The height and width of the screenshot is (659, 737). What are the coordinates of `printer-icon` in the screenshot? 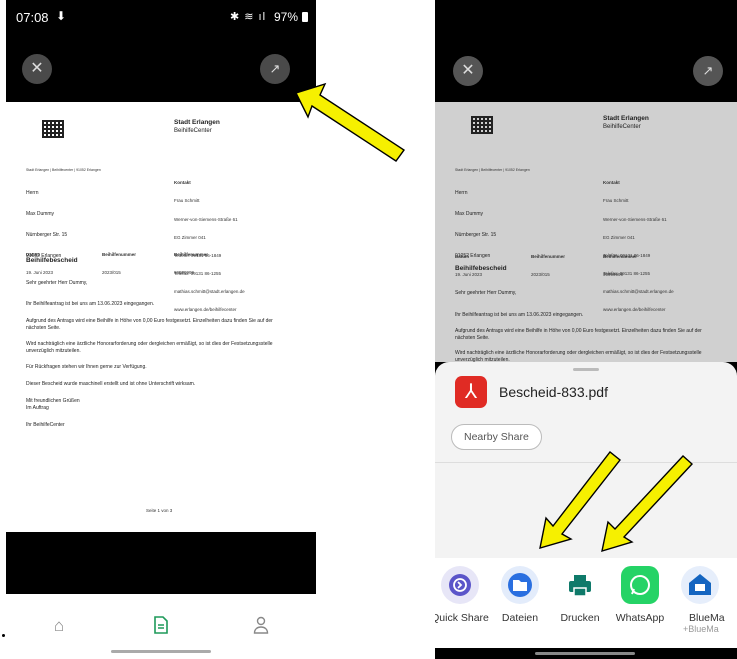 It's located at (580, 585).